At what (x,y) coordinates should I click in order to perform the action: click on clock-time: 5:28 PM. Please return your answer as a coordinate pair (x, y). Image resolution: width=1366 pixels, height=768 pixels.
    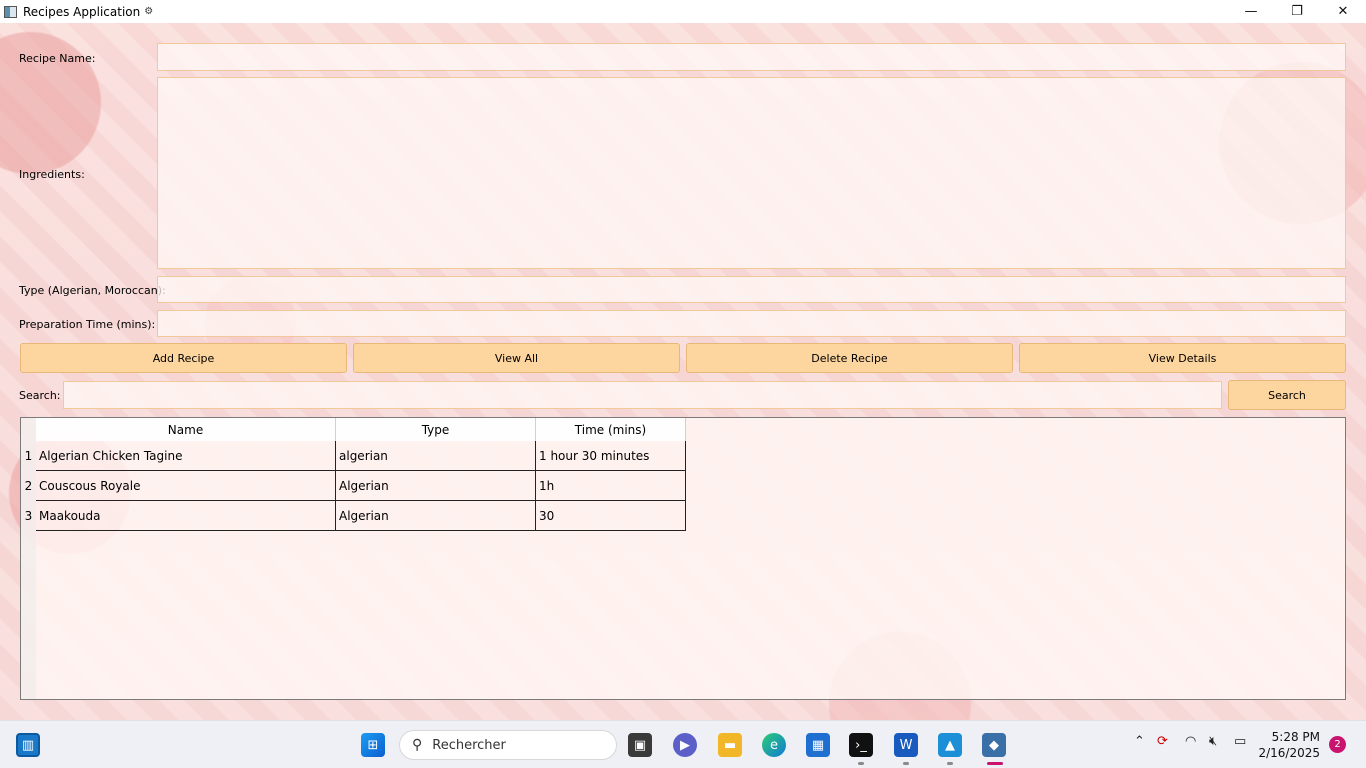
    Looking at the image, I should click on (1295, 737).